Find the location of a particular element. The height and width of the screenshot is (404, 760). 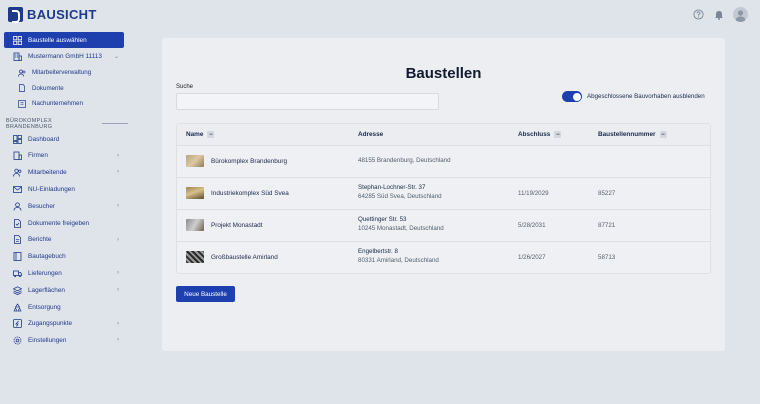

sidebar-item-staff-management: Mitarbeiterverwaltung is located at coordinates (64, 73).